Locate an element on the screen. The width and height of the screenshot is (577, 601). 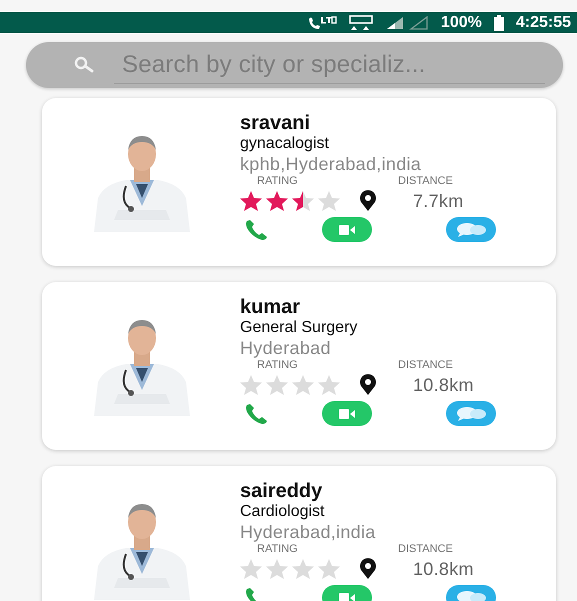
doctor-specialty: Cardiologist is located at coordinates (283, 512).